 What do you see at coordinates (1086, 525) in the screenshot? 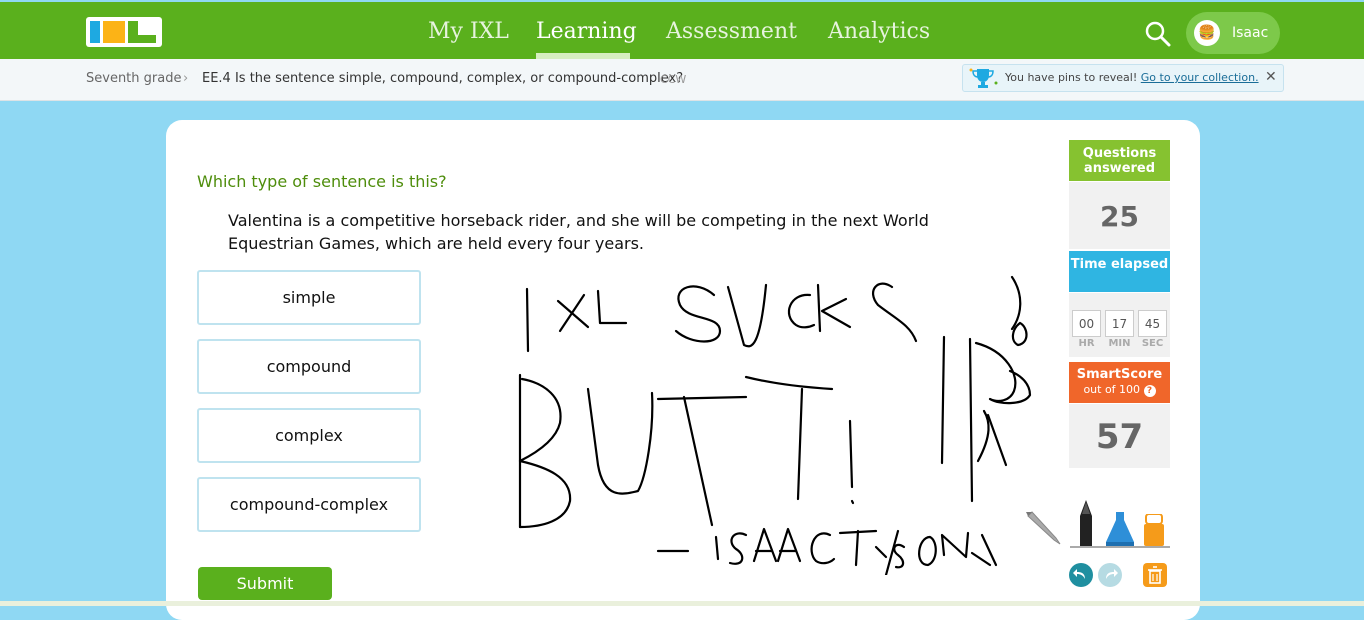
I see `pen-icon` at bounding box center [1086, 525].